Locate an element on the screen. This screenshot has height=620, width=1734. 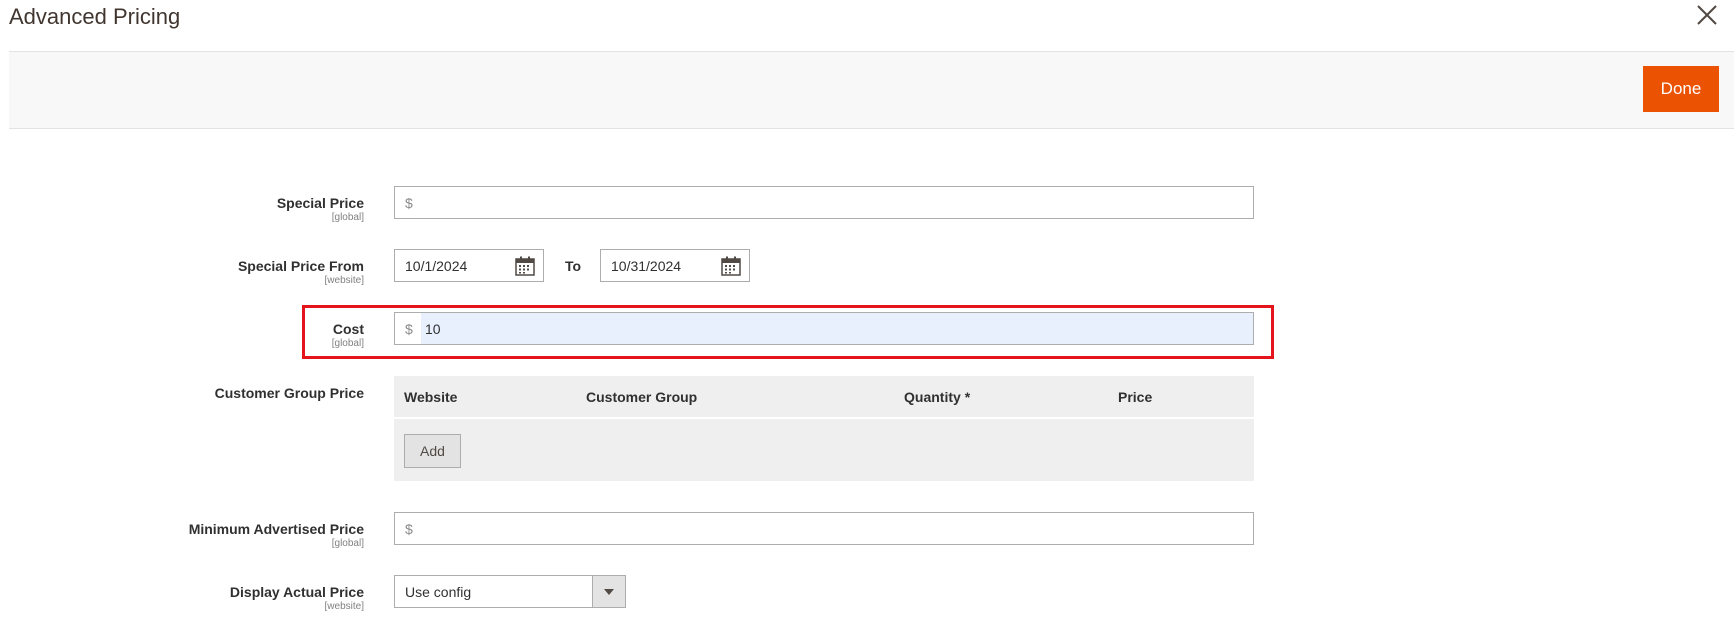
column-quantity: Quantity * is located at coordinates (937, 397).